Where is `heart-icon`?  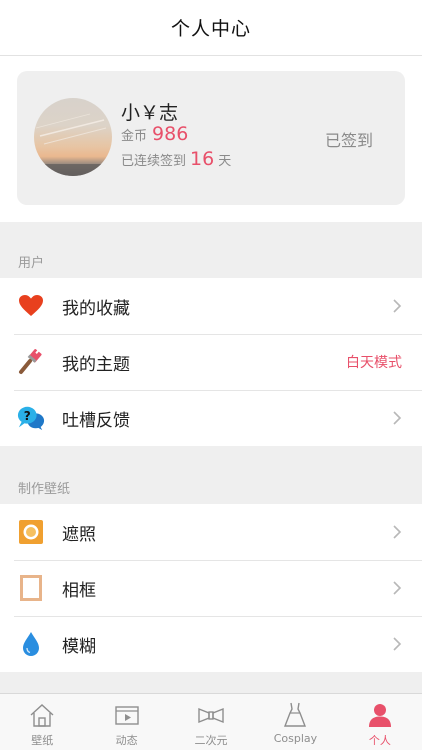 heart-icon is located at coordinates (31, 306).